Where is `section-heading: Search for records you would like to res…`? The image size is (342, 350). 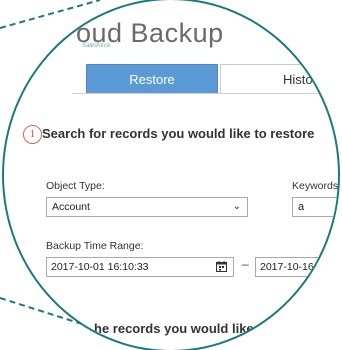
section-heading: Search for records you would like to res… is located at coordinates (178, 133).